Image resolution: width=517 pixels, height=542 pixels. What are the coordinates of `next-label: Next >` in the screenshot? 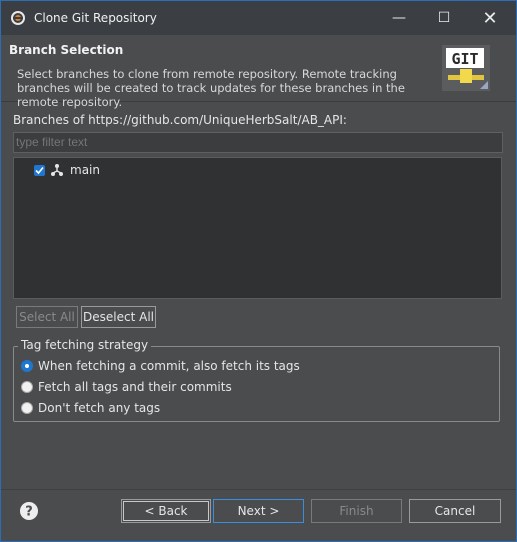 It's located at (258, 511).